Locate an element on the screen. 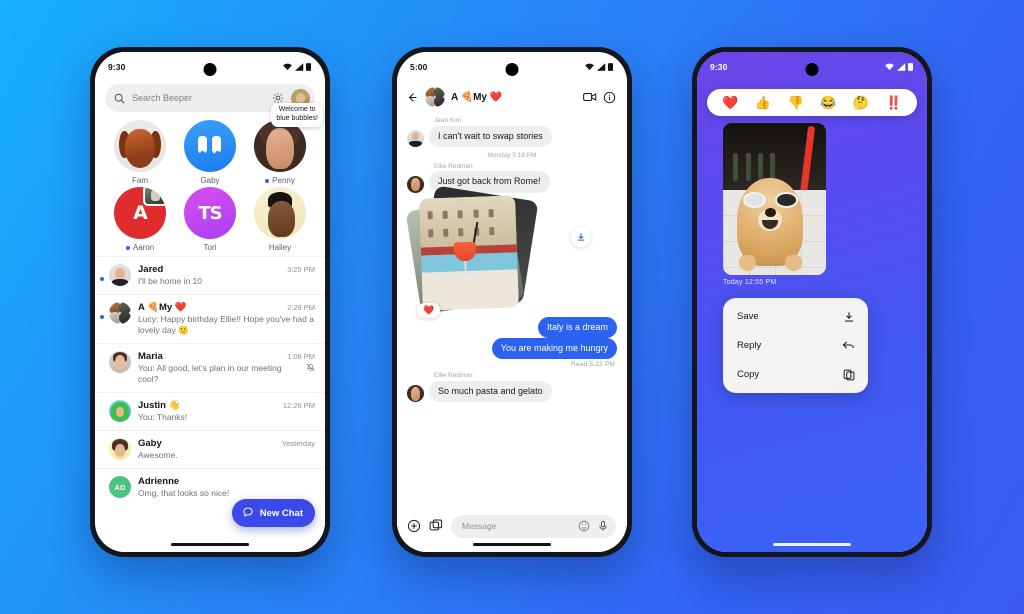 The image size is (1024, 614). reaction-picker: ❤️ 👍 👎 😂 🤔 ‼️ is located at coordinates (812, 102).